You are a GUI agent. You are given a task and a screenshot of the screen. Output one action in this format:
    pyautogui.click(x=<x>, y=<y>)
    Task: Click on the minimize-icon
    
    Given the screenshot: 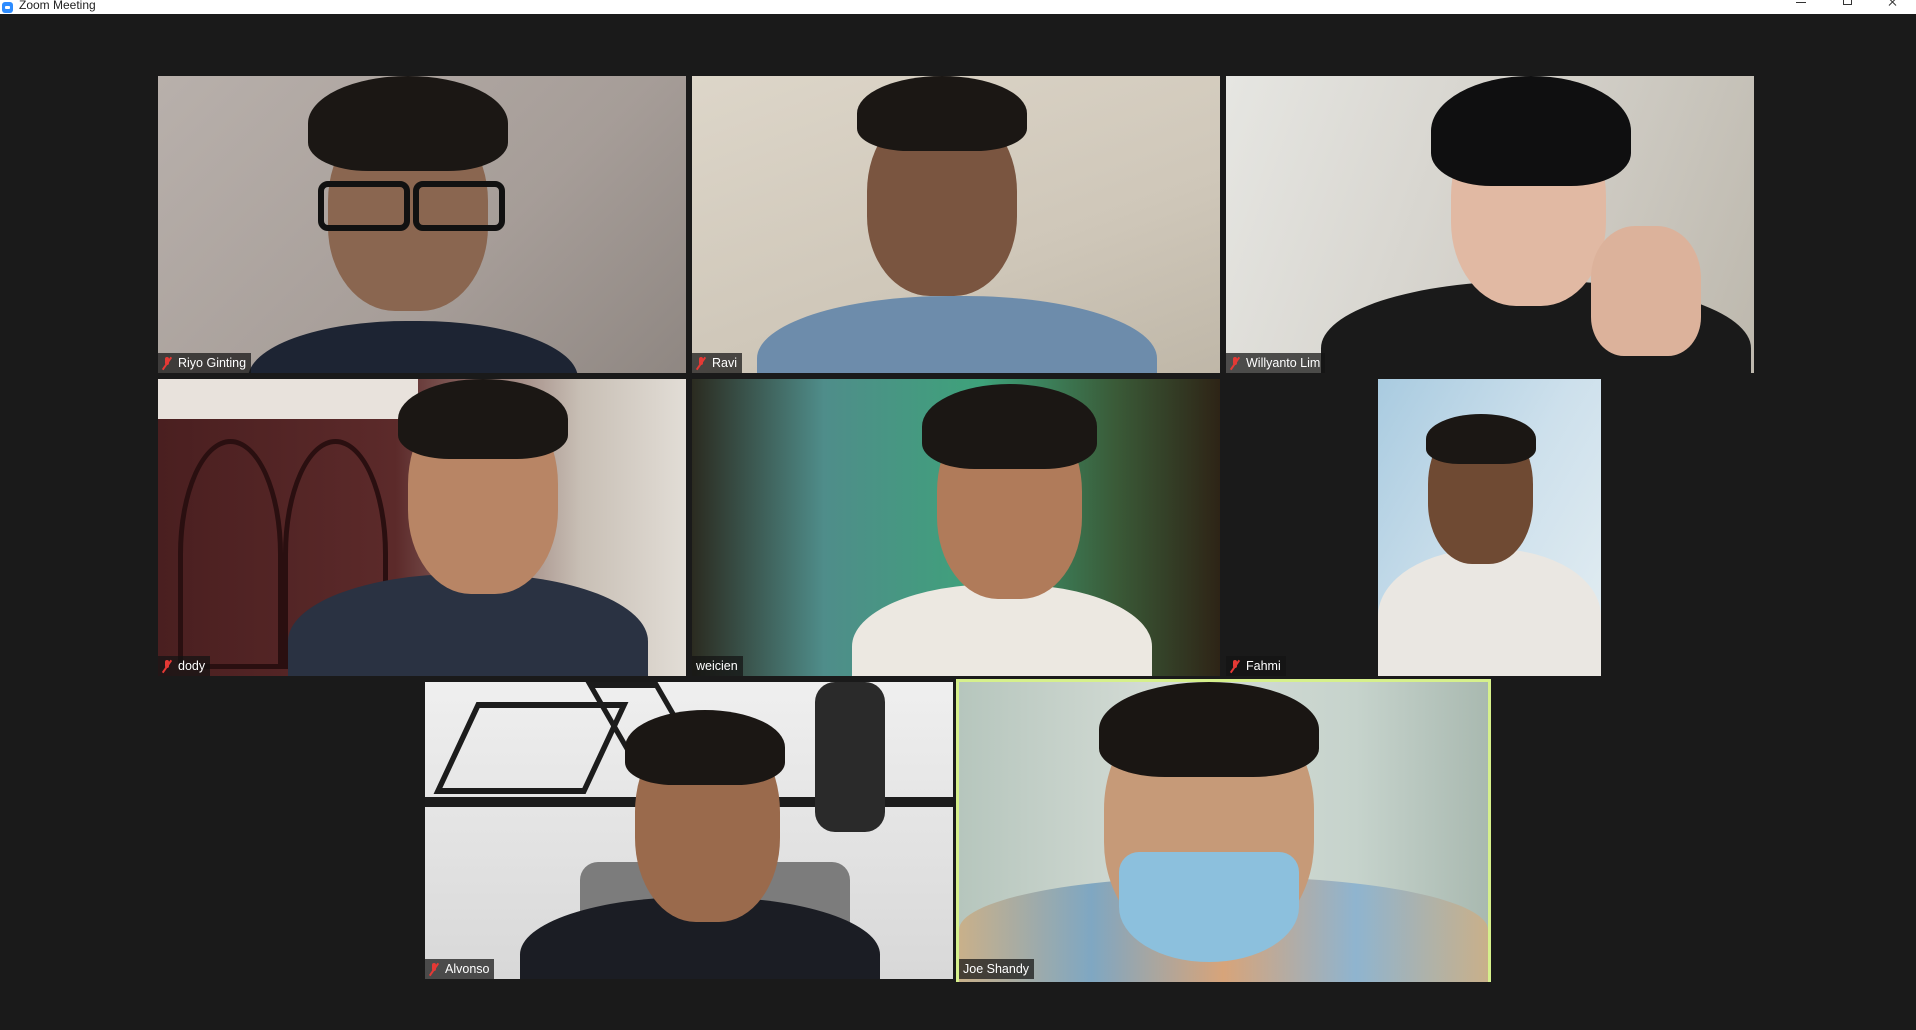 What is the action you would take?
    pyautogui.click(x=1801, y=7)
    